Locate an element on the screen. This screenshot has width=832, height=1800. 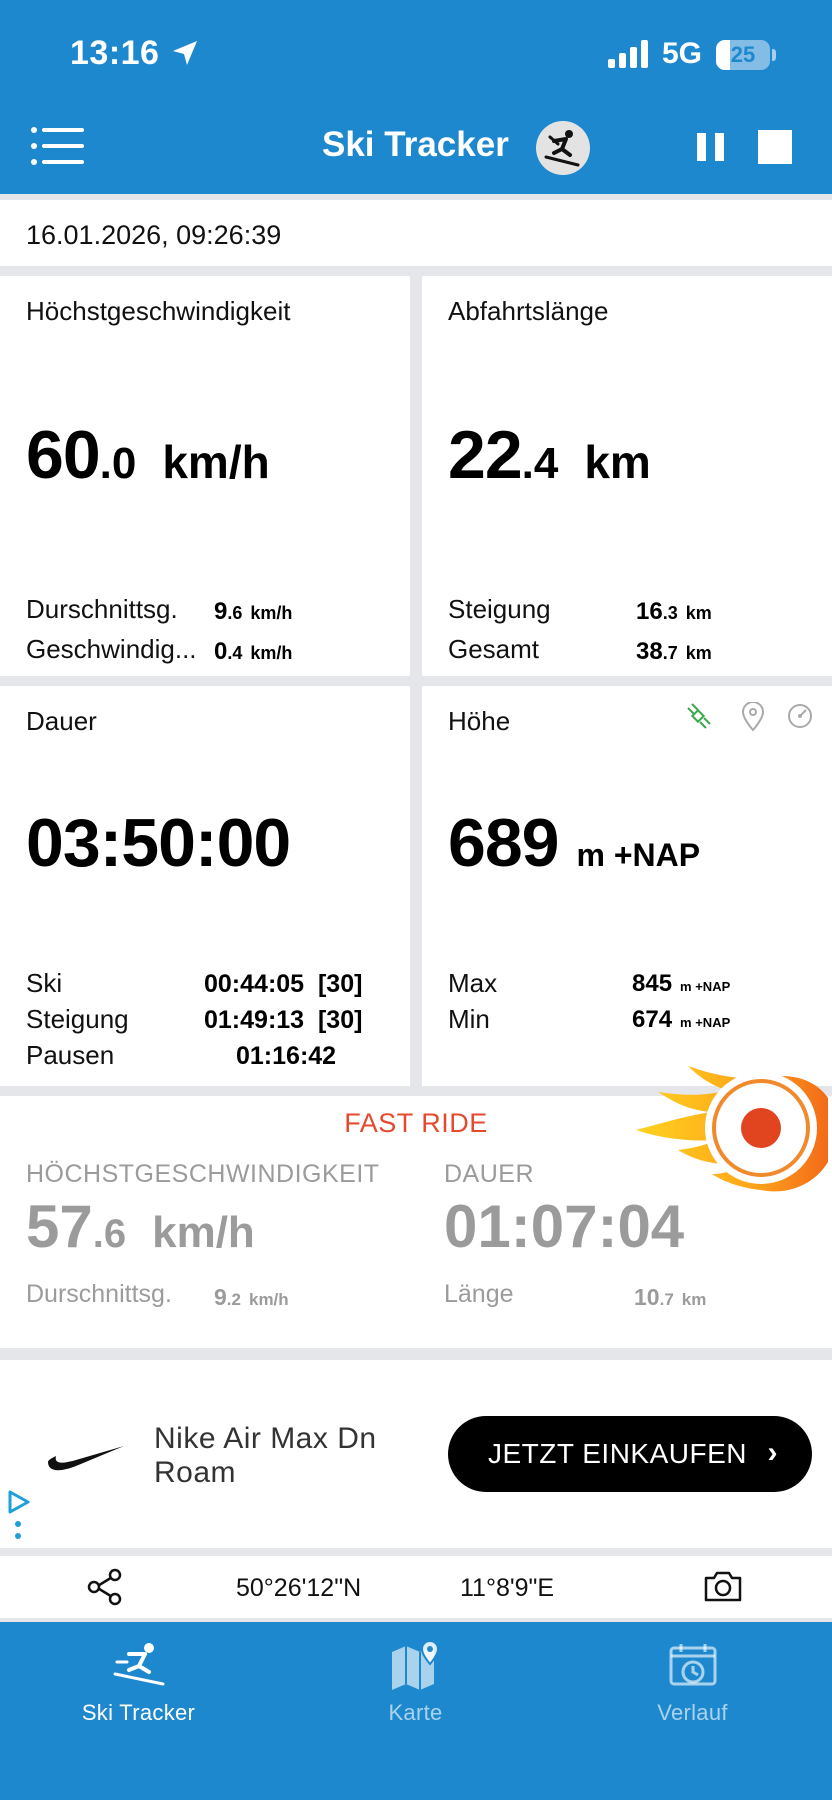
tab-map: Karte is located at coordinates (415, 1687).